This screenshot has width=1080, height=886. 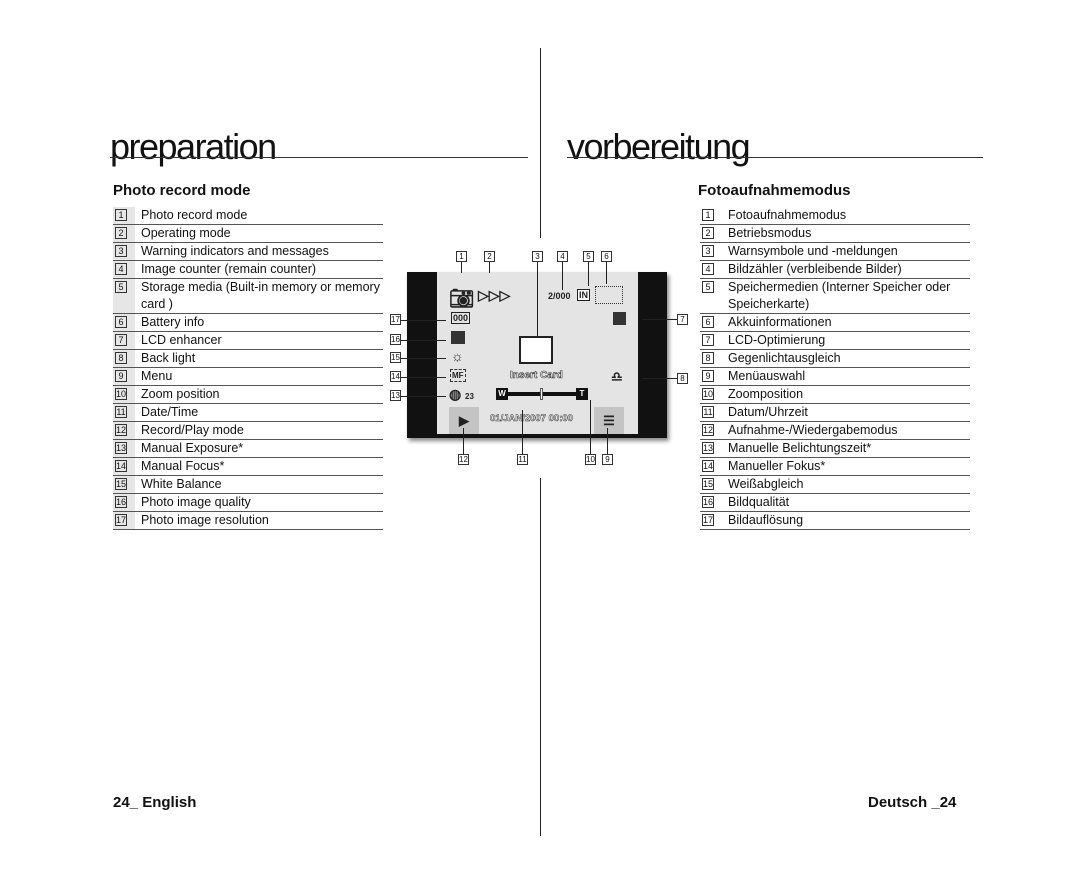 What do you see at coordinates (768, 412) in the screenshot?
I see `legend-text: Datum/Uhrzeit` at bounding box center [768, 412].